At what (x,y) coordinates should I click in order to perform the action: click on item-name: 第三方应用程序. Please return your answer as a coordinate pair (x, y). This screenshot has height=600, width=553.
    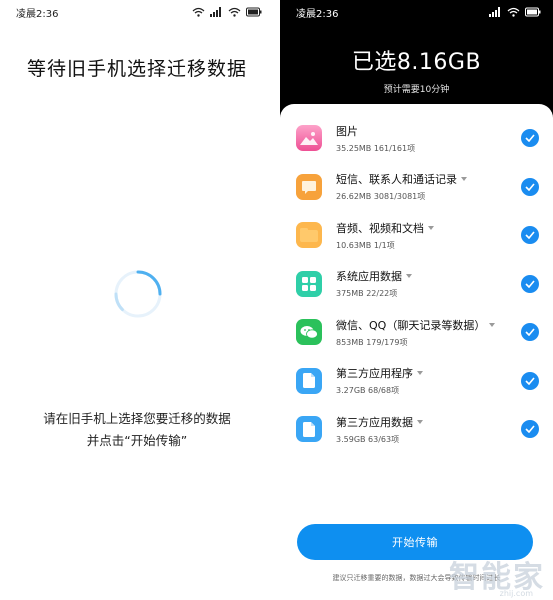
    Looking at the image, I should click on (379, 373).